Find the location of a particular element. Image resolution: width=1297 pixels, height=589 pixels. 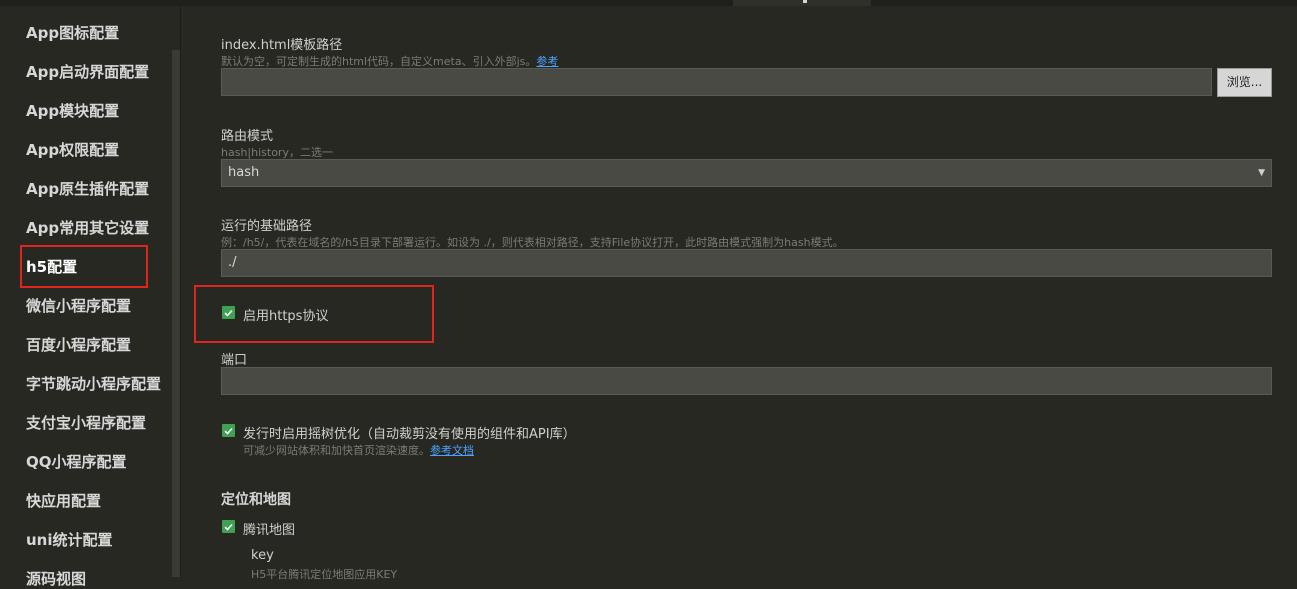

template-path-input is located at coordinates (716, 82).